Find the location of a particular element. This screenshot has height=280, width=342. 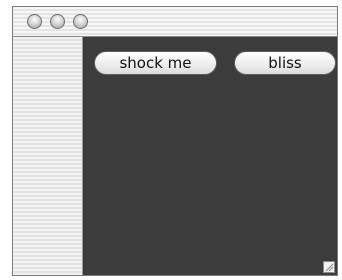

shock-me-button: shock me is located at coordinates (155, 63).